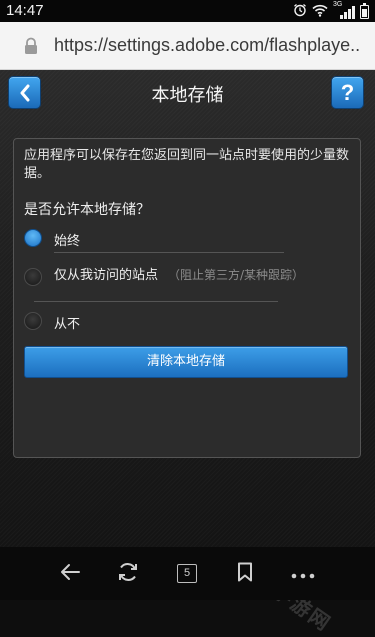  I want to click on storage-description: 应用程序可以保存在您返回到同一站点时要使用的少量数据。, so click(187, 164).